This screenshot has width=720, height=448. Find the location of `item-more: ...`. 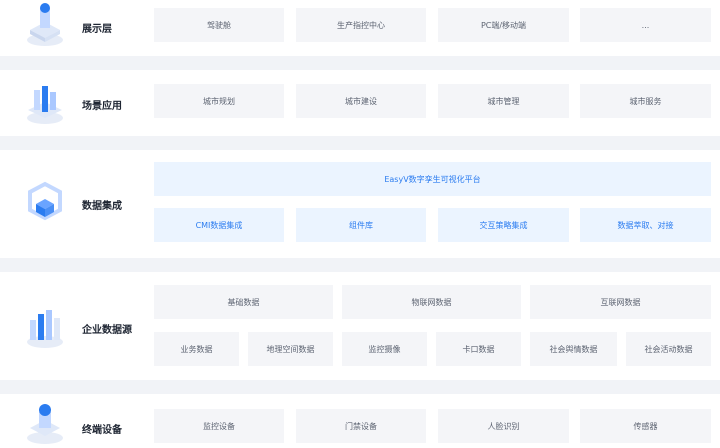

item-more: ... is located at coordinates (645, 25).